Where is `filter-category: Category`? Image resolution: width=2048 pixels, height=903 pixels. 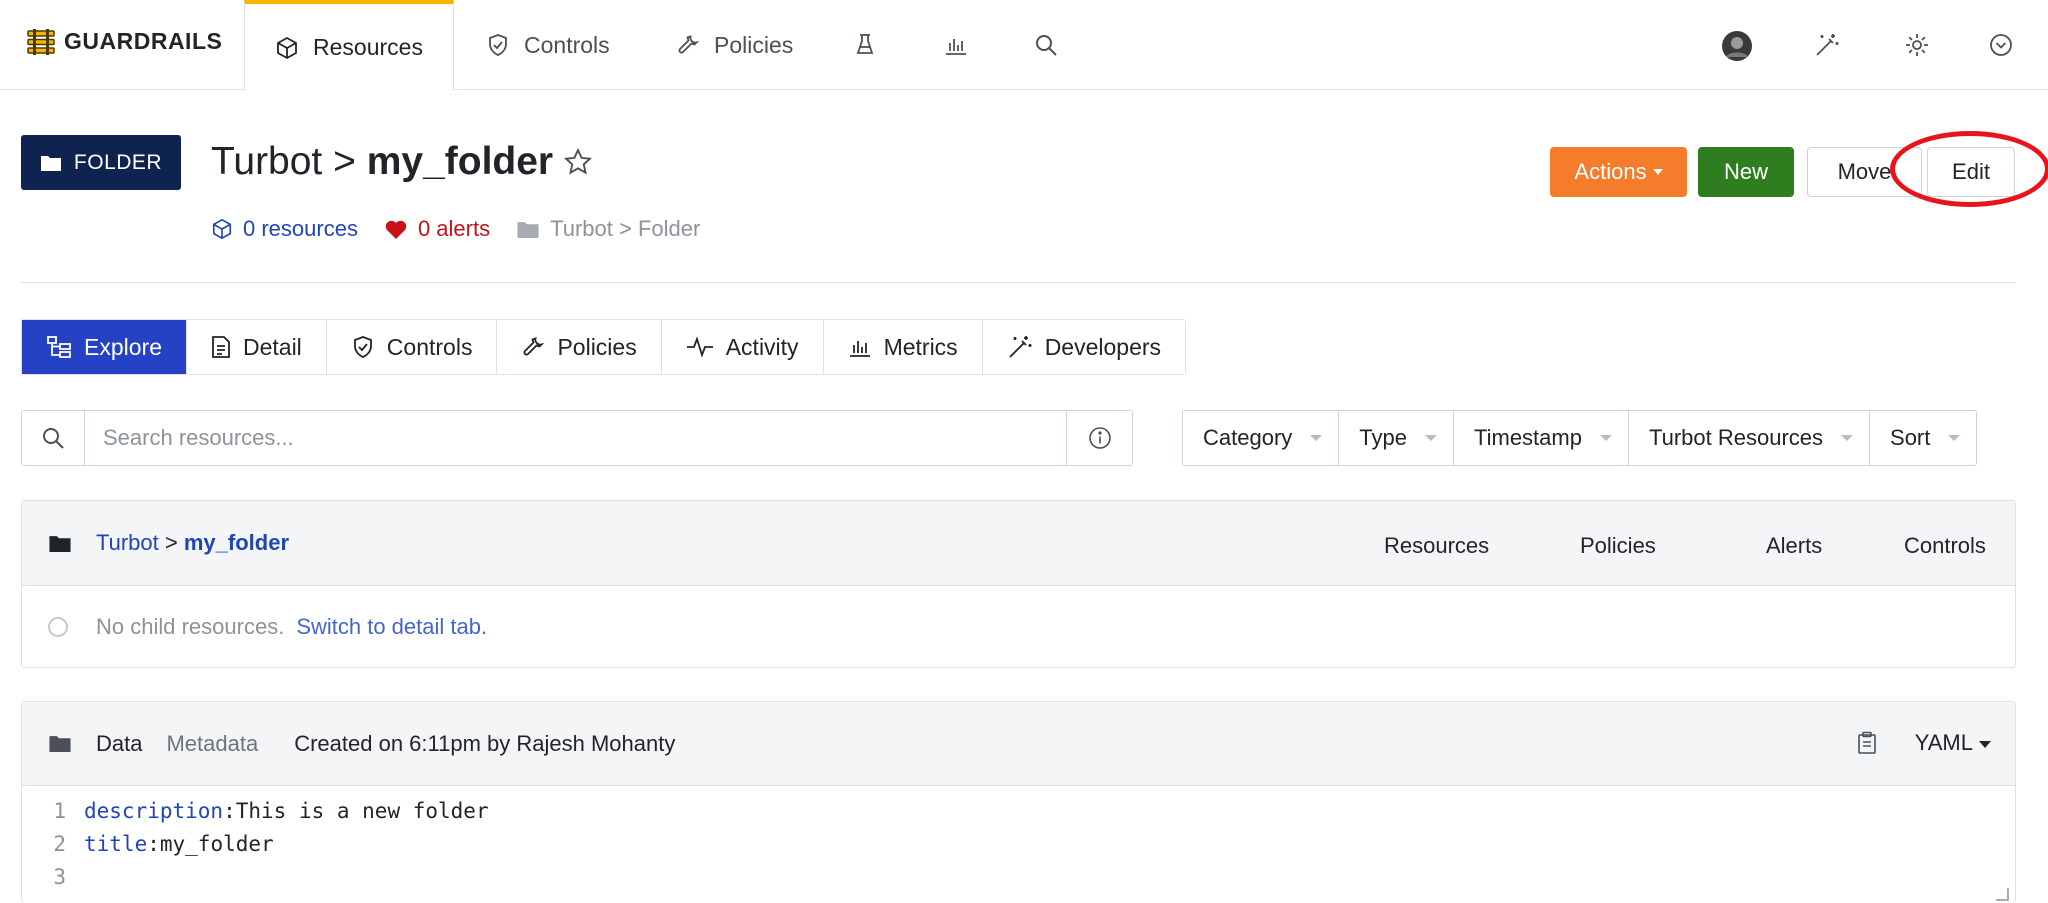 filter-category: Category is located at coordinates (1261, 438).